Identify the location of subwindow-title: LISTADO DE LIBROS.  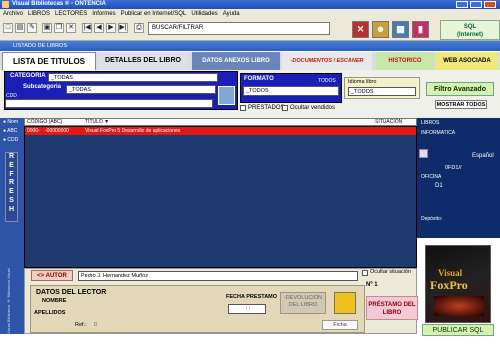
(40, 46).